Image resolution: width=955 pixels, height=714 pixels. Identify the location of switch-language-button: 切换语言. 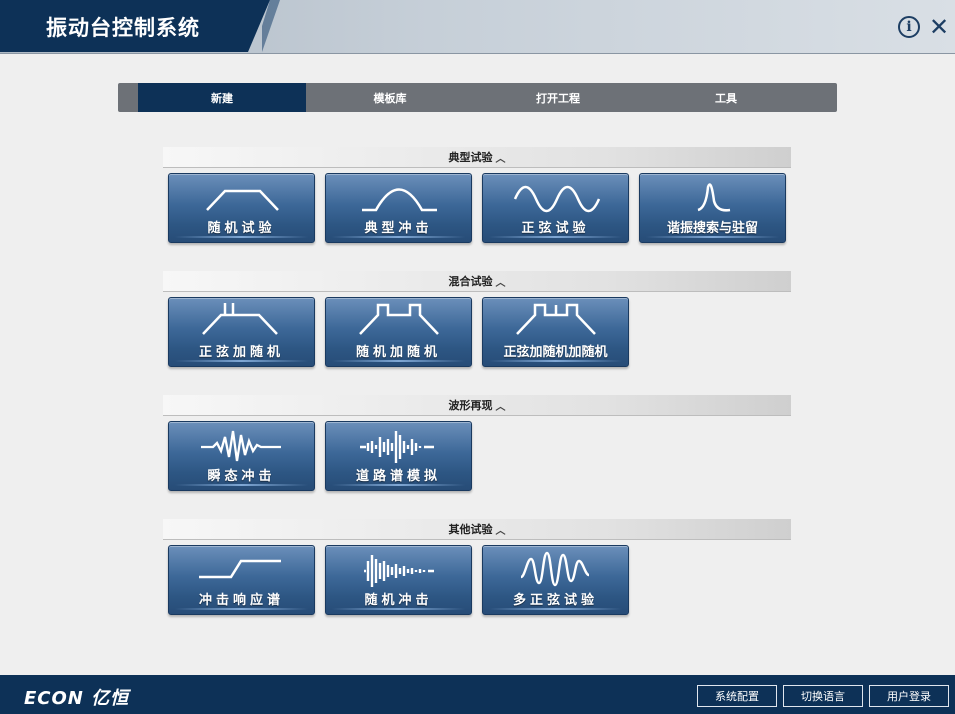
(823, 696).